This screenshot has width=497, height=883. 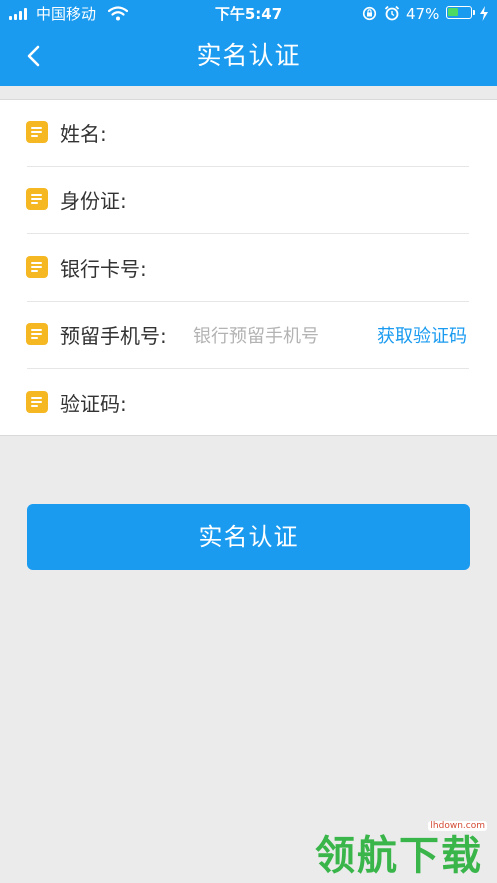 I want to click on code-row: 验证码:, so click(x=248, y=403).